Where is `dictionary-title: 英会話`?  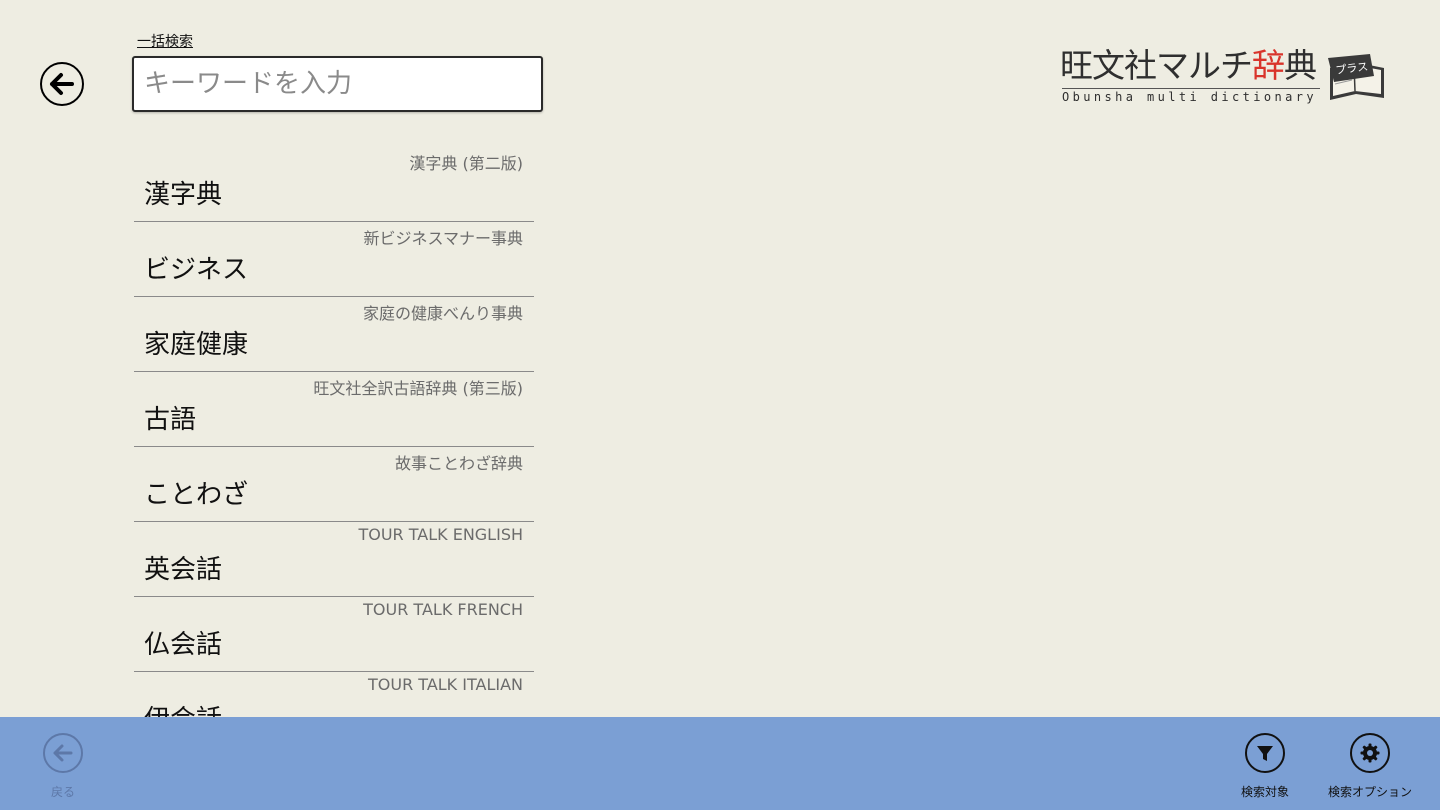 dictionary-title: 英会話 is located at coordinates (183, 570).